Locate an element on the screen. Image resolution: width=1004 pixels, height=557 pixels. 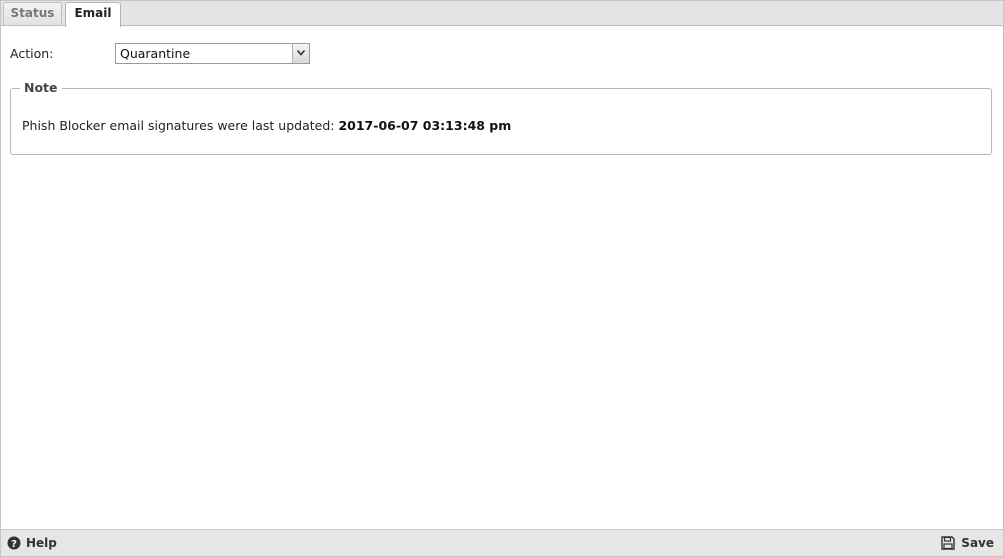
tab-email: Email is located at coordinates (93, 14).